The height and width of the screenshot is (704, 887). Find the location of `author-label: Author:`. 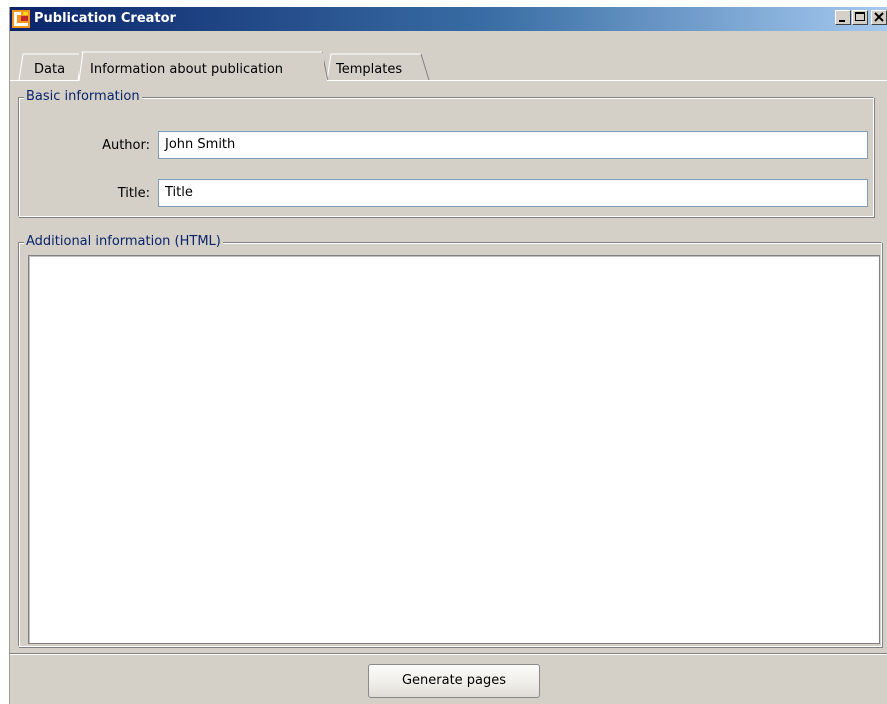

author-label: Author: is located at coordinates (126, 145).